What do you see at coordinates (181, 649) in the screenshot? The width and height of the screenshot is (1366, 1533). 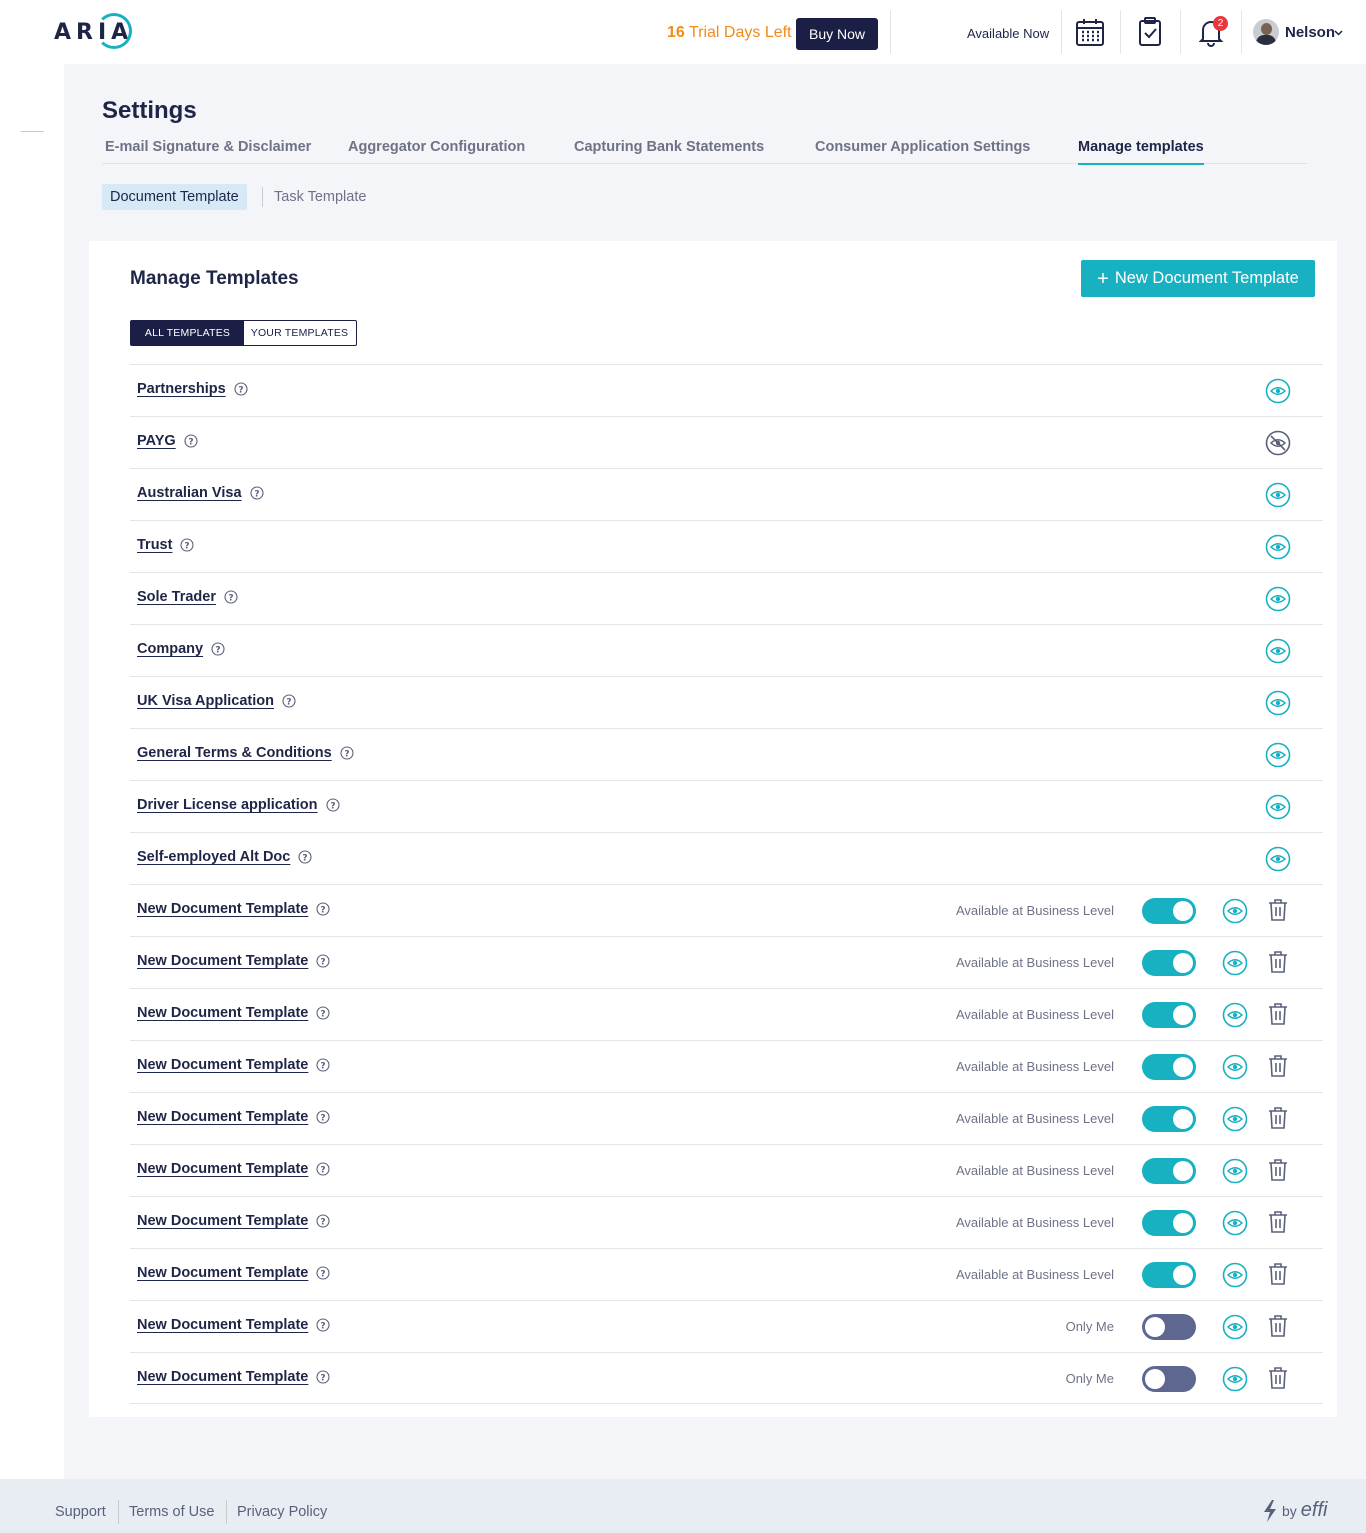 I see `template-name-link: Company?` at bounding box center [181, 649].